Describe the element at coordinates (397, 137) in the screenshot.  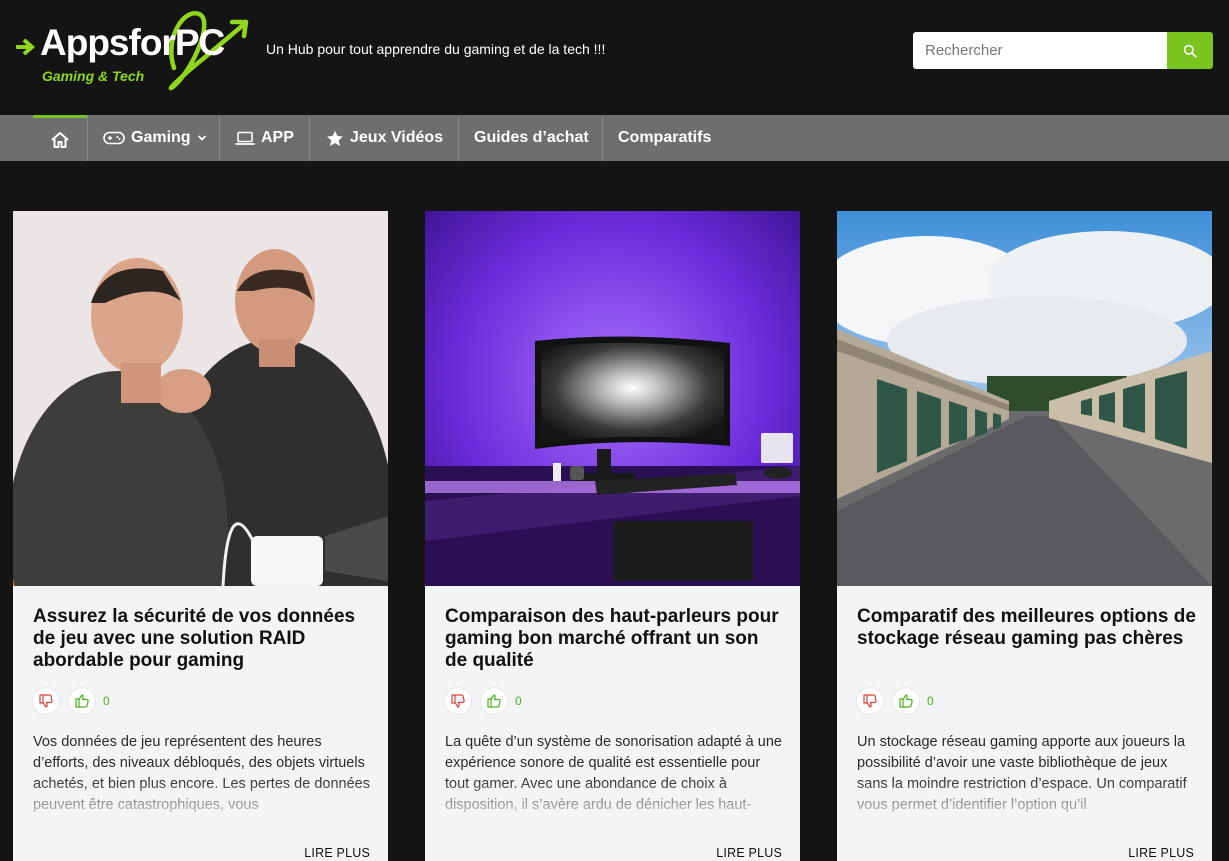
I see `nav-item-label: Jeux Vidéos` at that location.